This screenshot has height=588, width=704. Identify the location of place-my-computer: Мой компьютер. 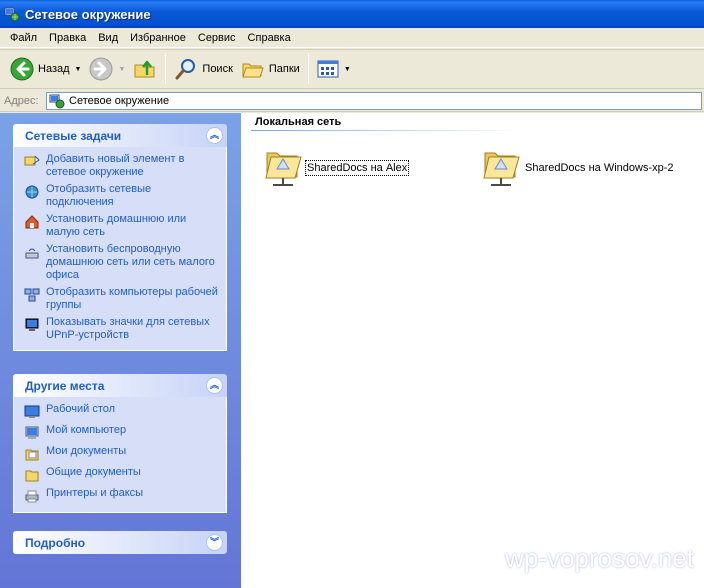
(122, 432).